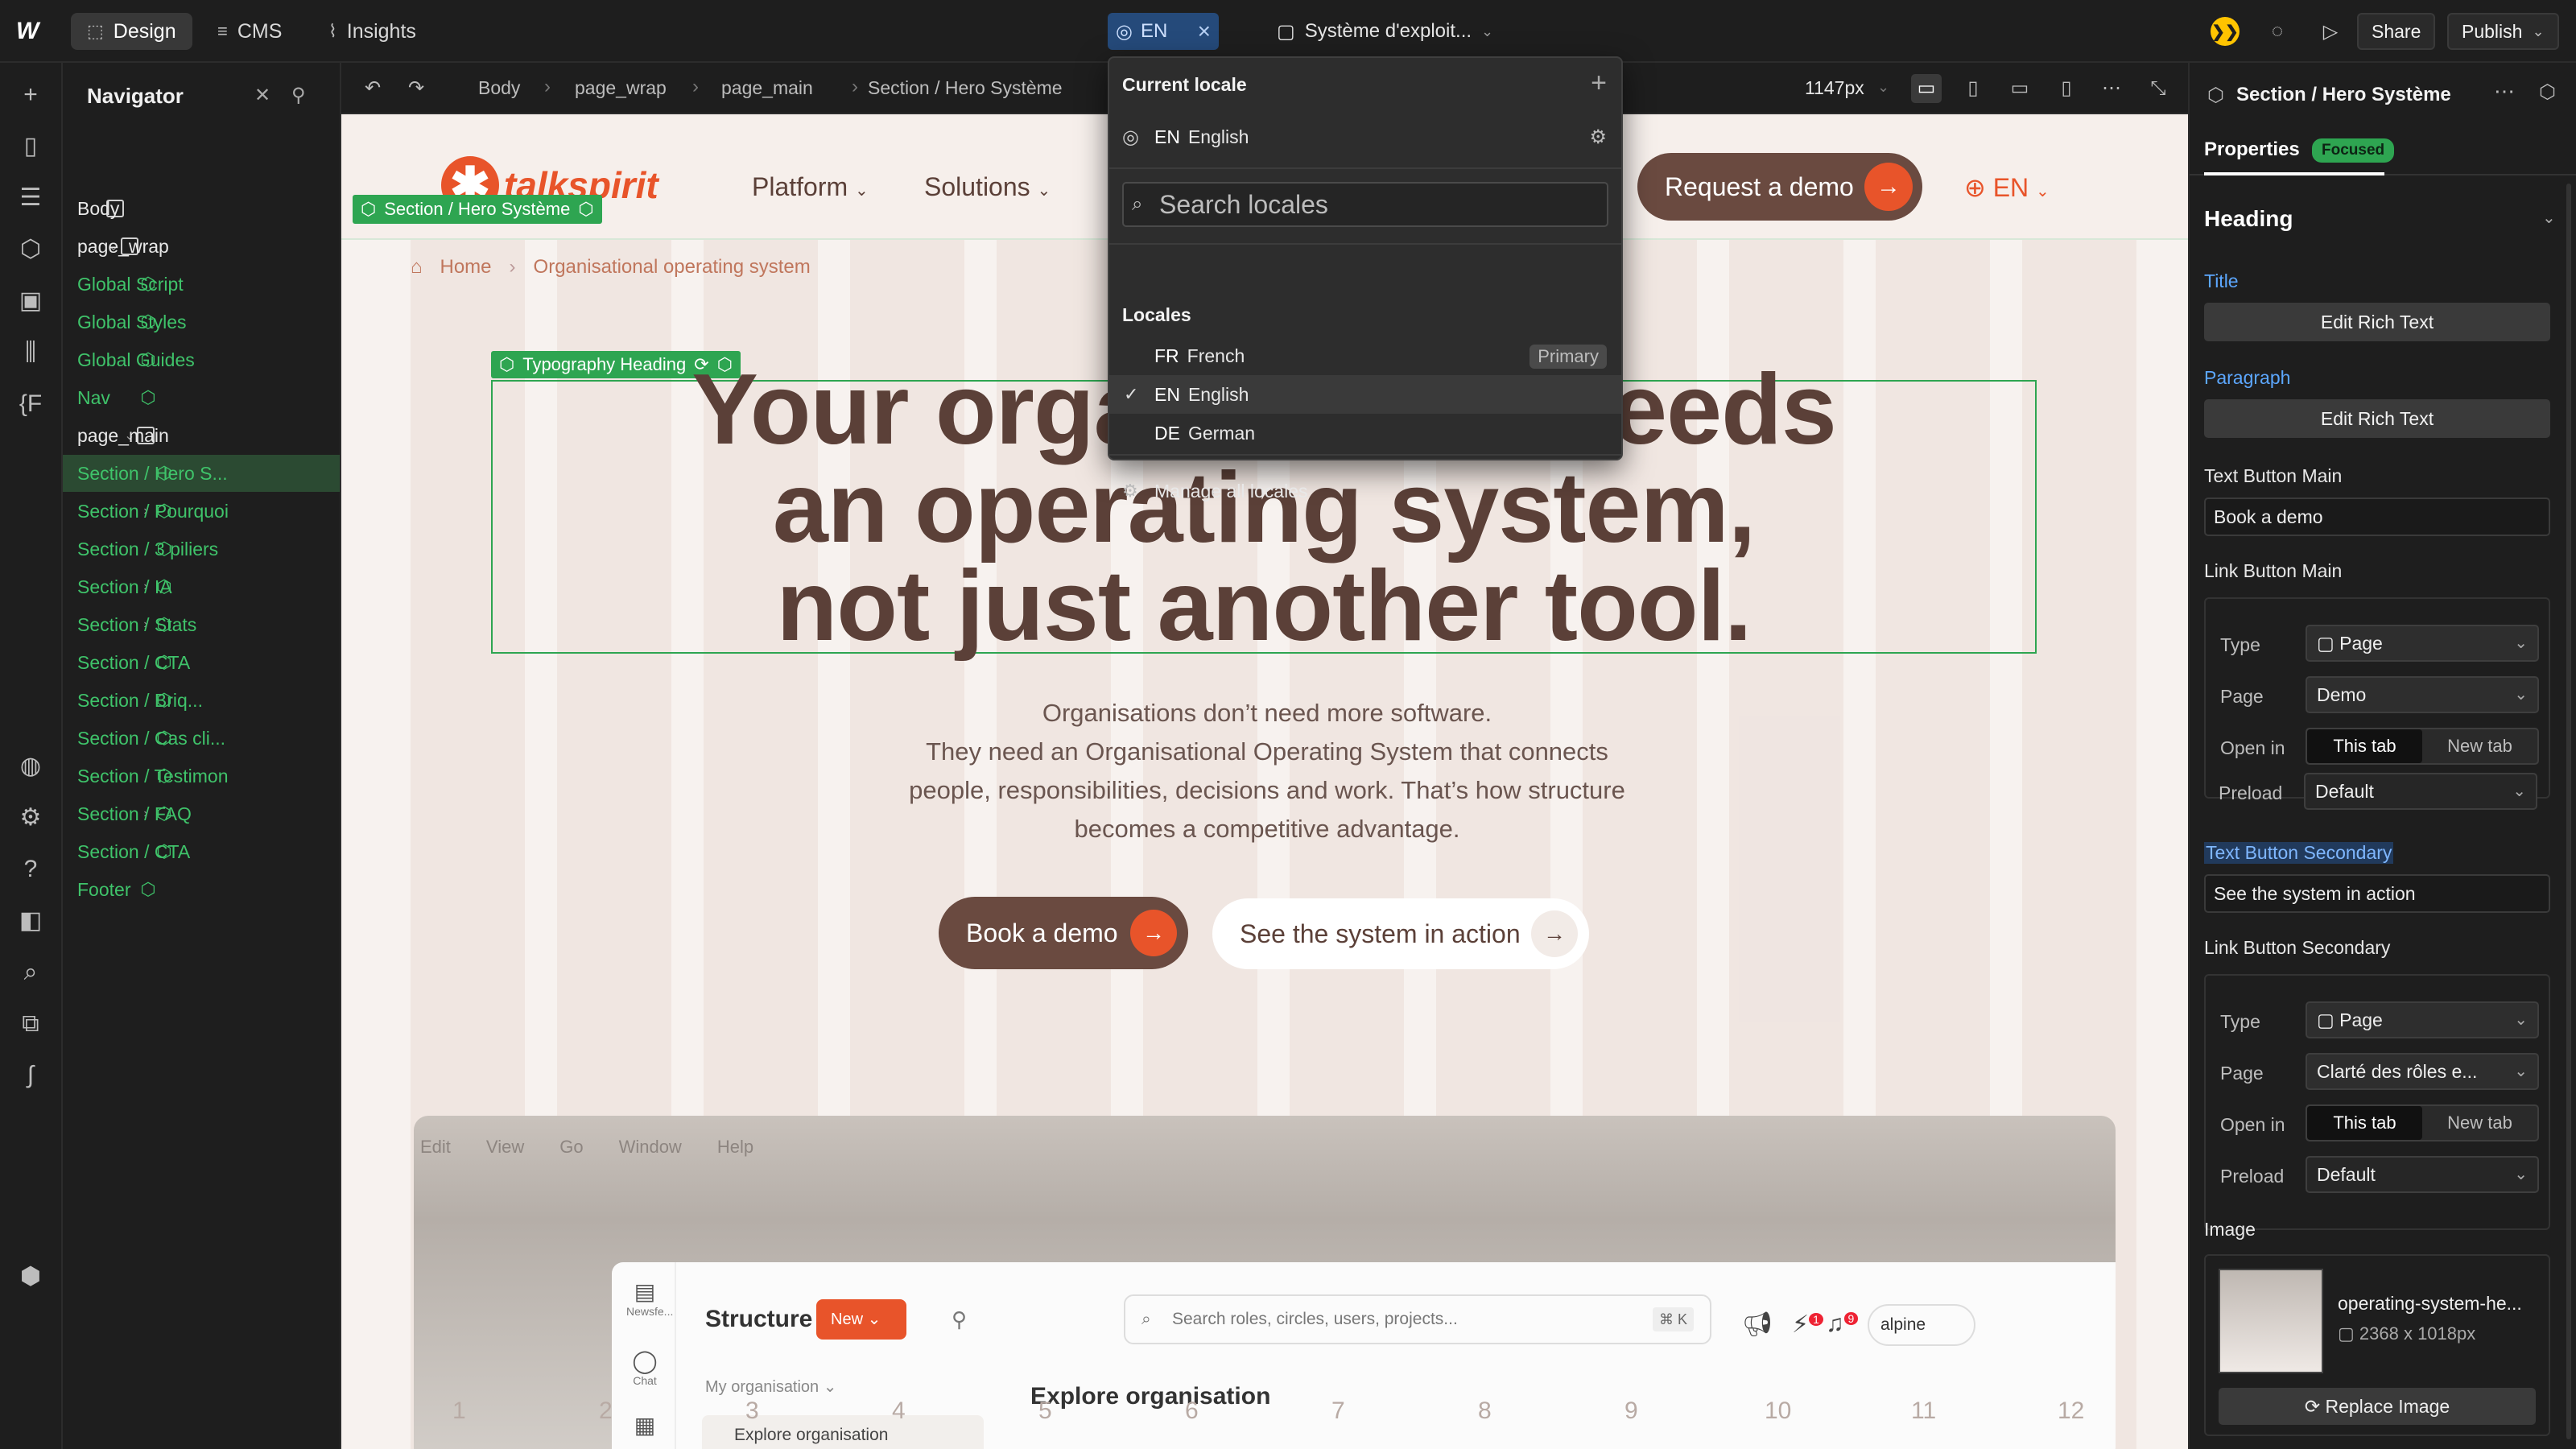  Describe the element at coordinates (1385, 31) in the screenshot. I see `page-selector: ▢ Système d'exploit... ⌄` at that location.